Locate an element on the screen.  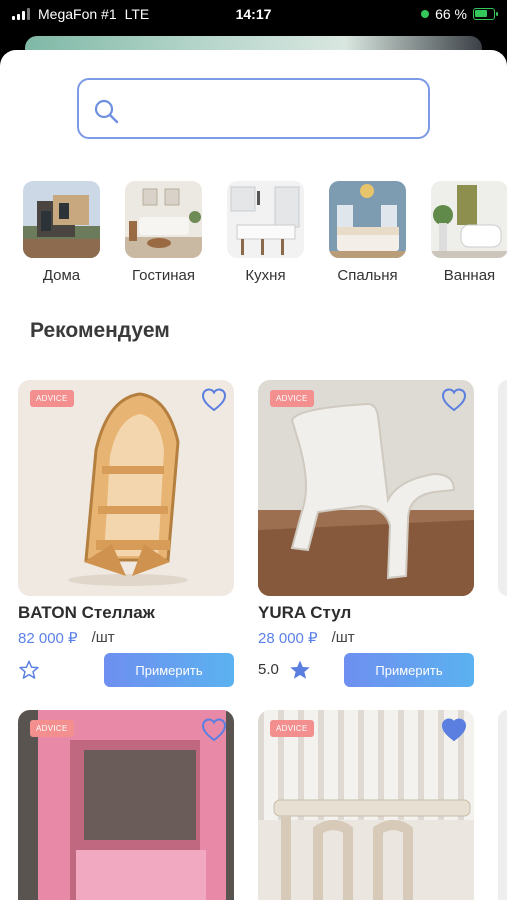
product-actions: 5.0 Примерить is located at coordinates (366, 670).